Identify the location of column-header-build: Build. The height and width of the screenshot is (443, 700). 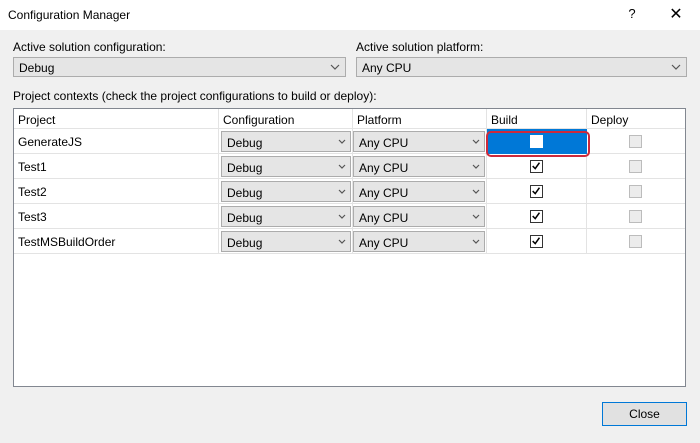
(537, 119).